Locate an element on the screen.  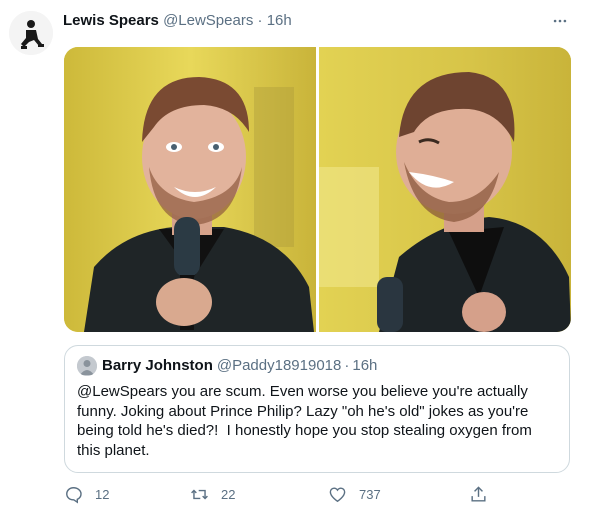
reply-icon is located at coordinates (74, 495).